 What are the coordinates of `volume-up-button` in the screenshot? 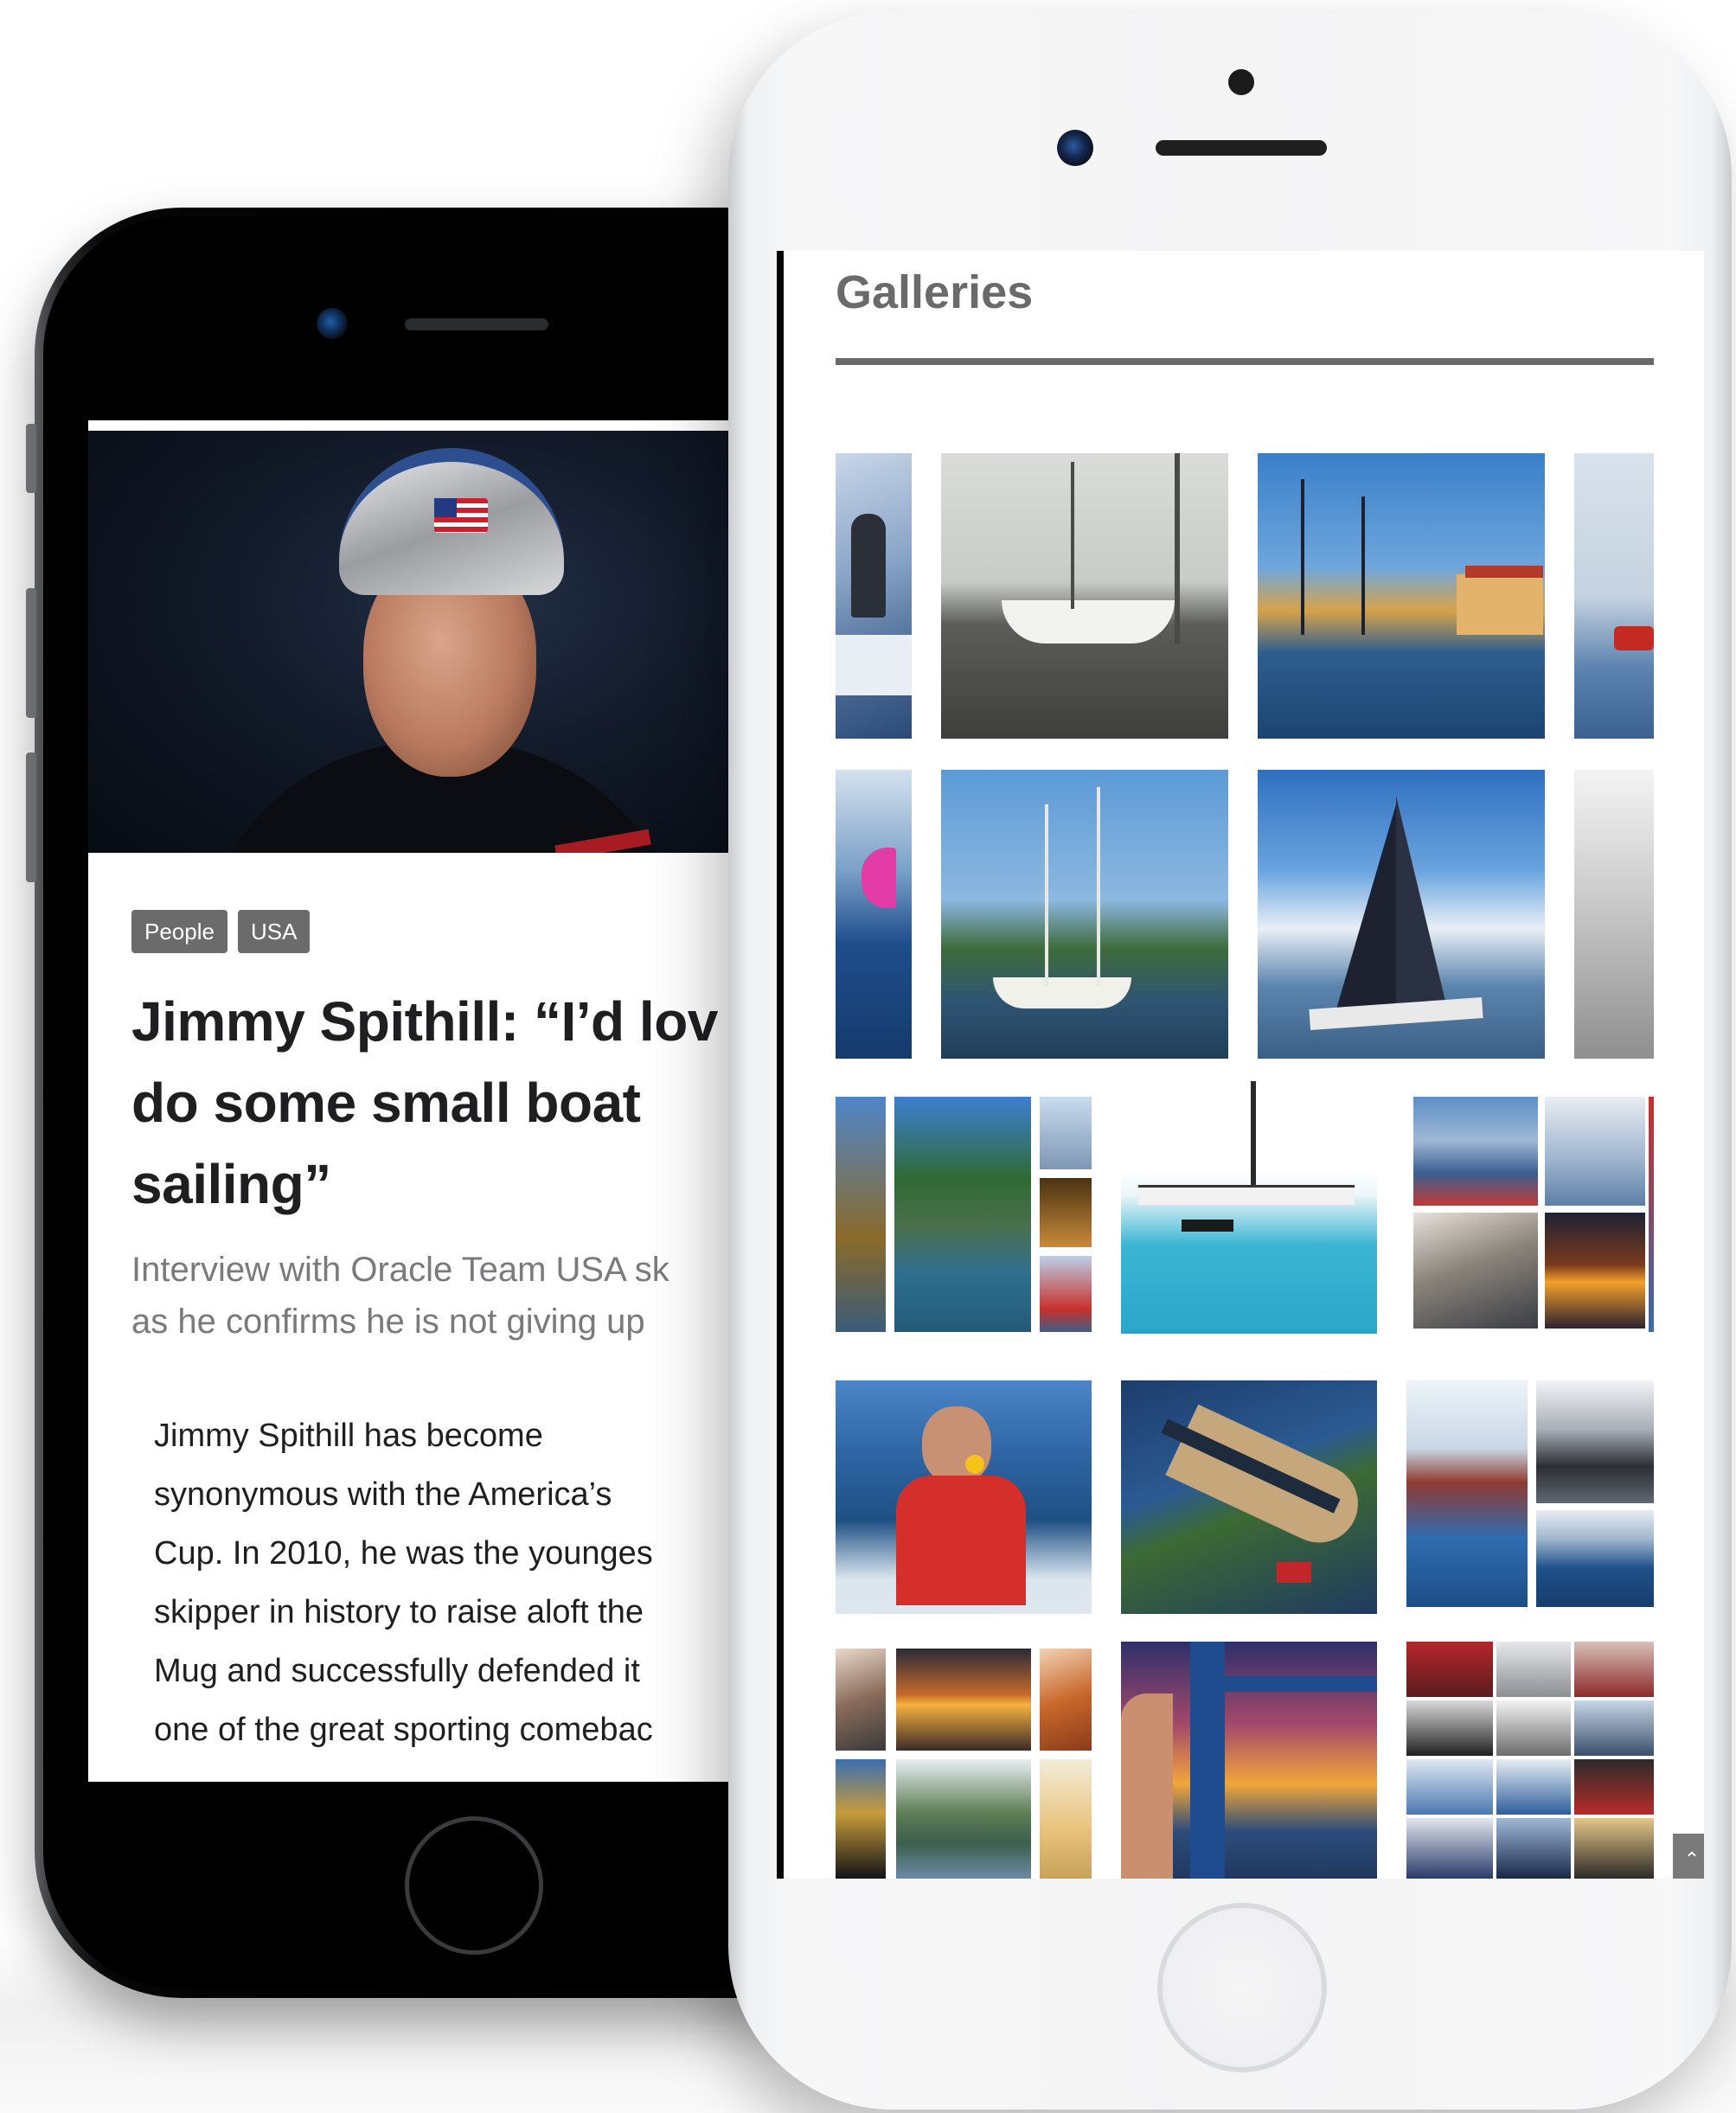 It's located at (31, 653).